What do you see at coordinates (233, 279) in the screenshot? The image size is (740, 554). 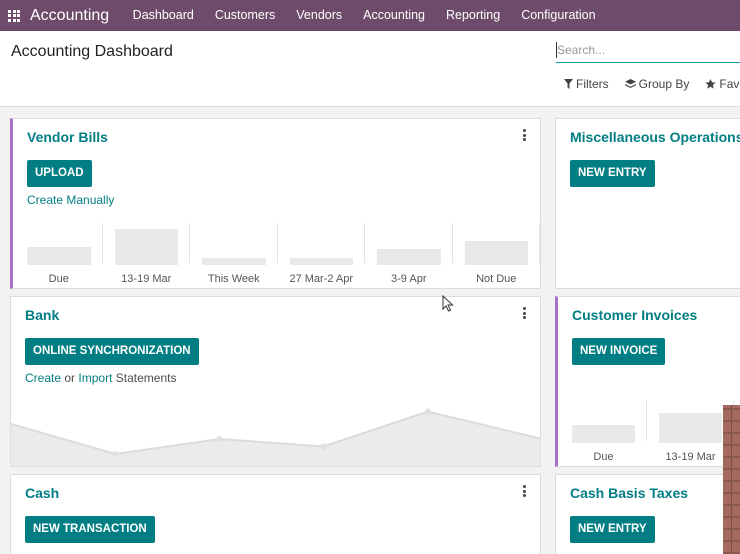 I see `bar-label: This Week` at bounding box center [233, 279].